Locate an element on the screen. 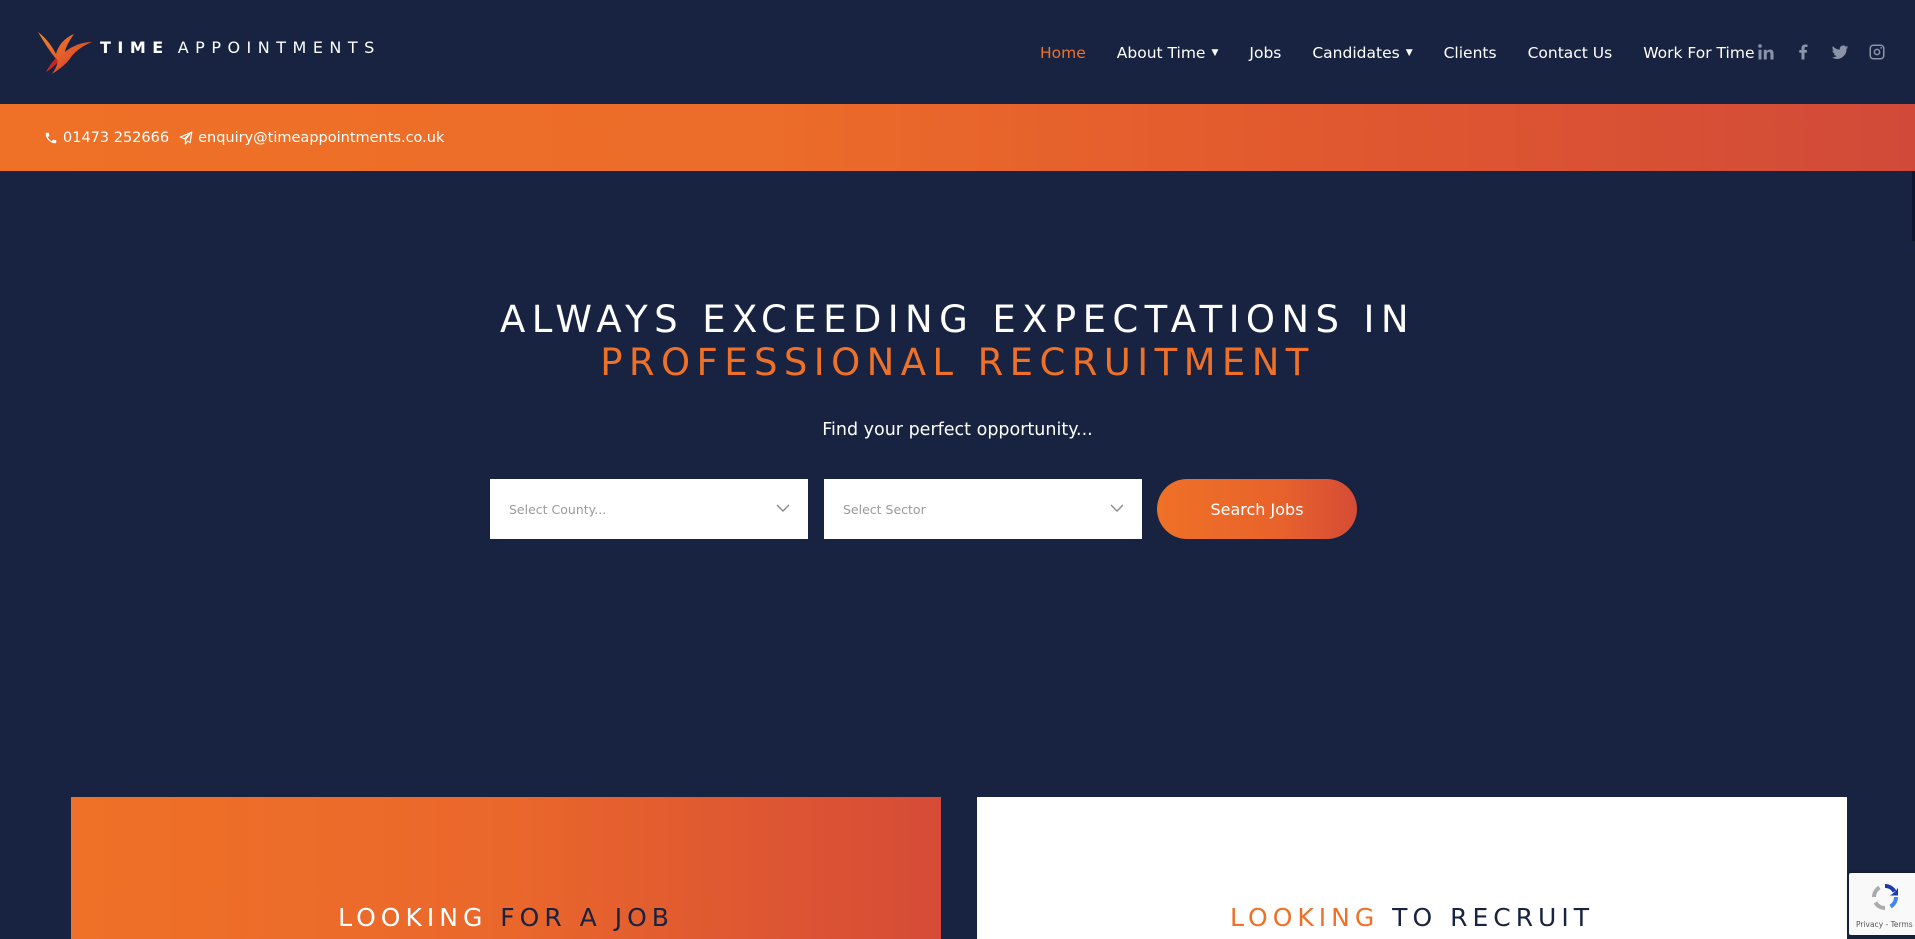  brand-name-bold: TIME is located at coordinates (135, 47).